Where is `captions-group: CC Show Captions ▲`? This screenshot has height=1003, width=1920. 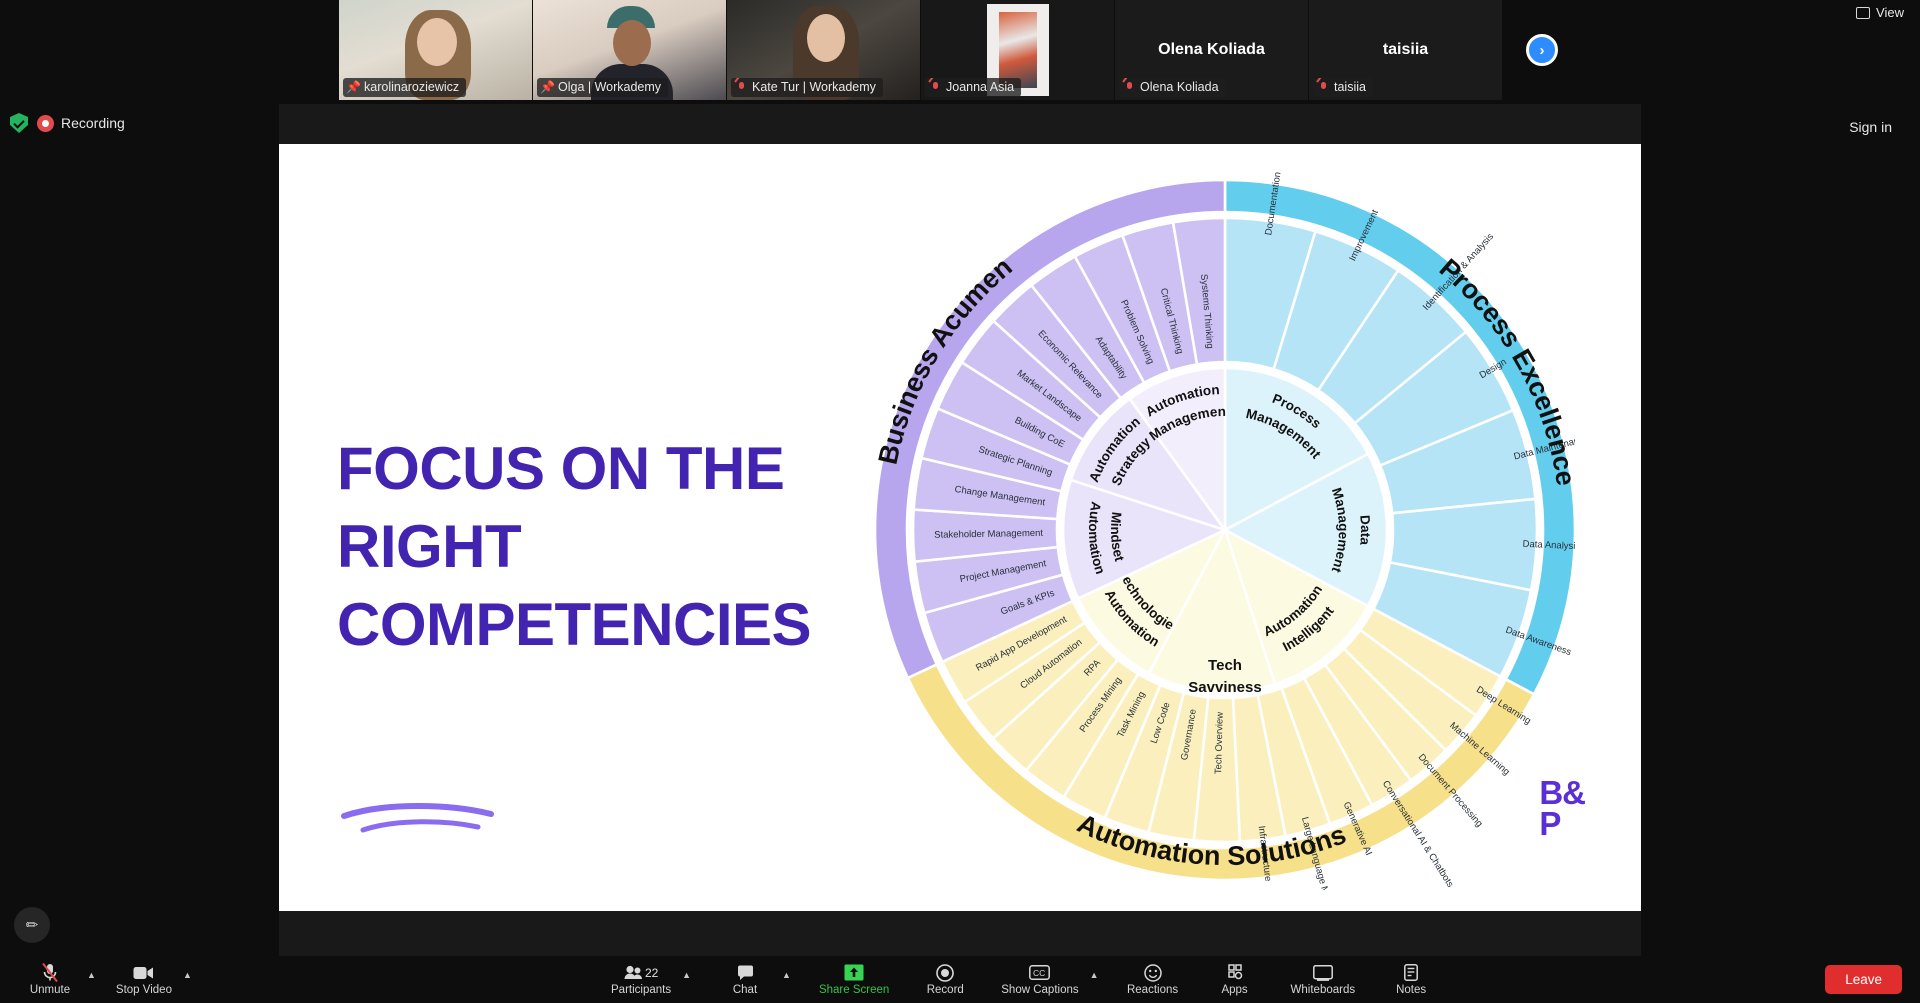 captions-group: CC Show Captions ▲ is located at coordinates (1048, 979).